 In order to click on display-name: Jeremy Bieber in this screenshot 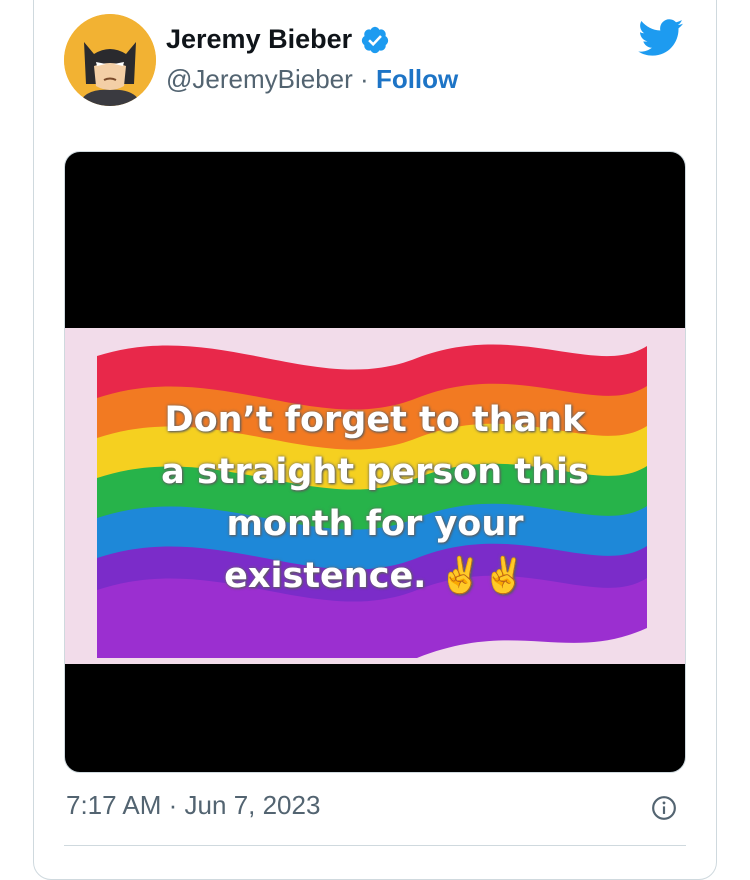, I will do `click(259, 39)`.